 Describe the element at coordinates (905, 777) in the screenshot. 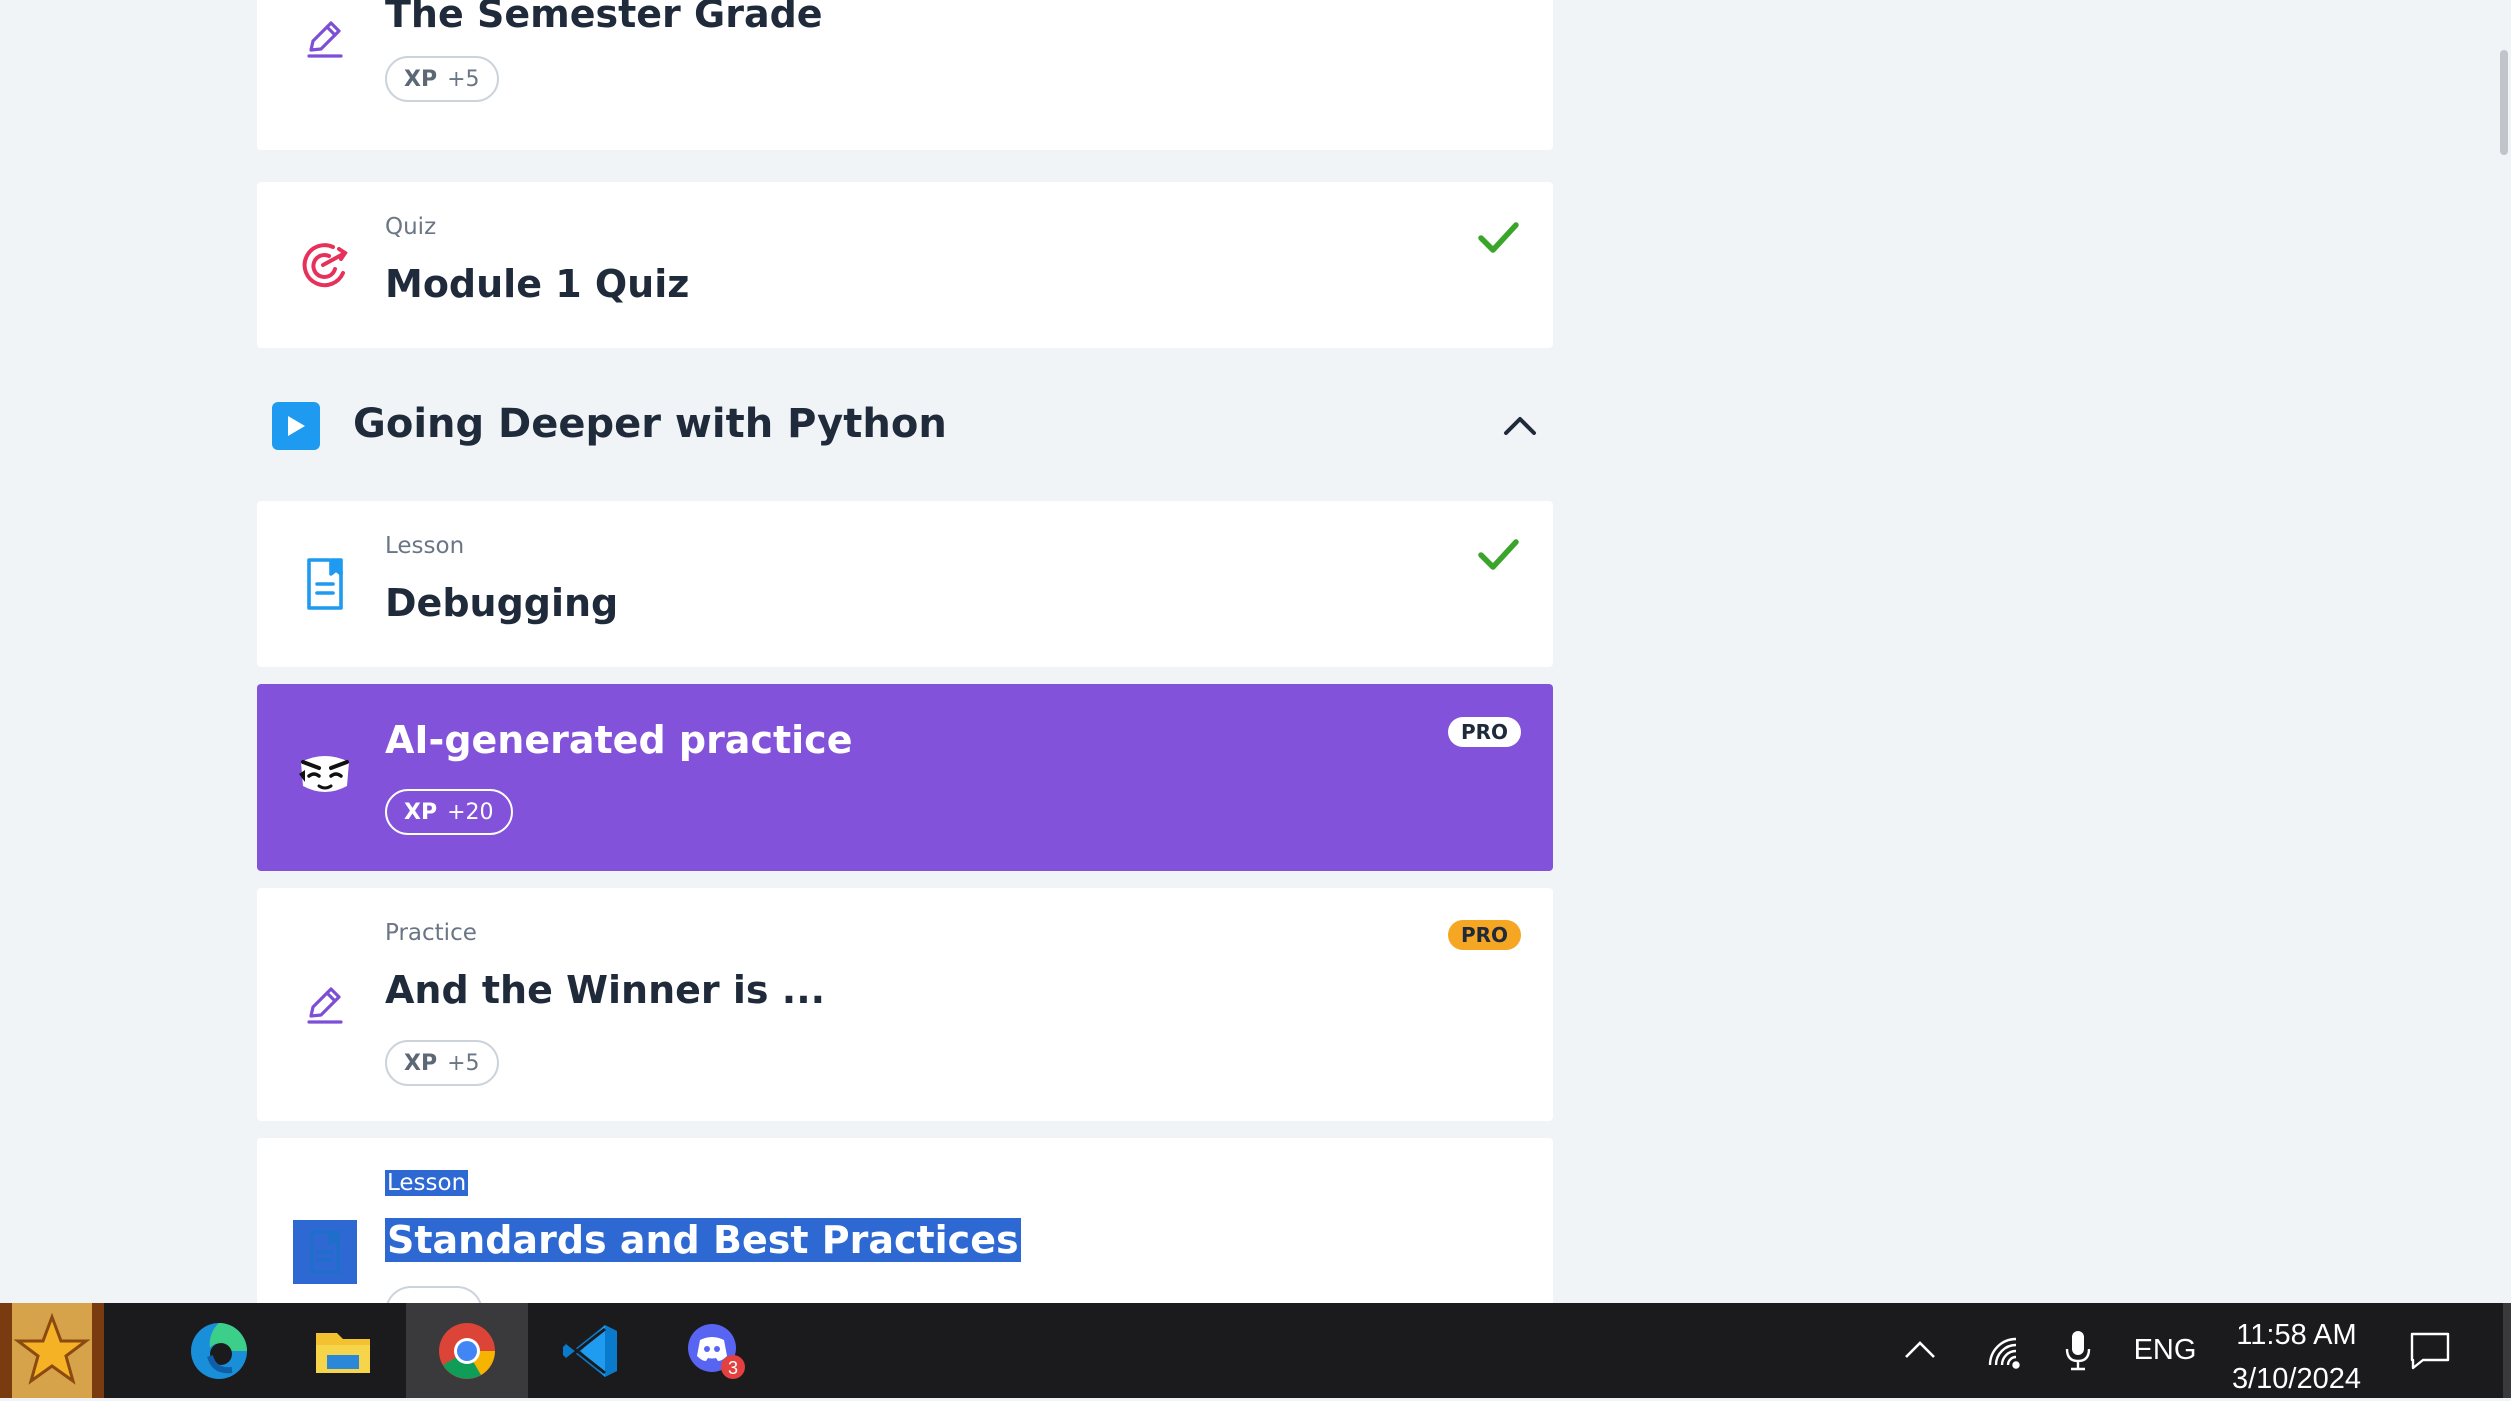

I see `course-item-ai-generated-practice: AI-generated practice XP +20 PRO` at that location.